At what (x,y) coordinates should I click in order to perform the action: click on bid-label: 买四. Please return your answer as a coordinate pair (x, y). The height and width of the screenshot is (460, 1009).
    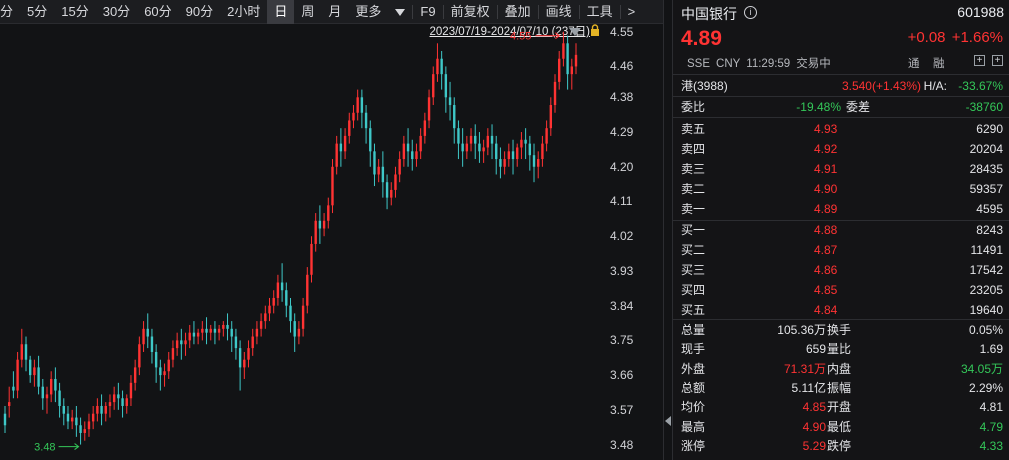
    Looking at the image, I should click on (693, 290).